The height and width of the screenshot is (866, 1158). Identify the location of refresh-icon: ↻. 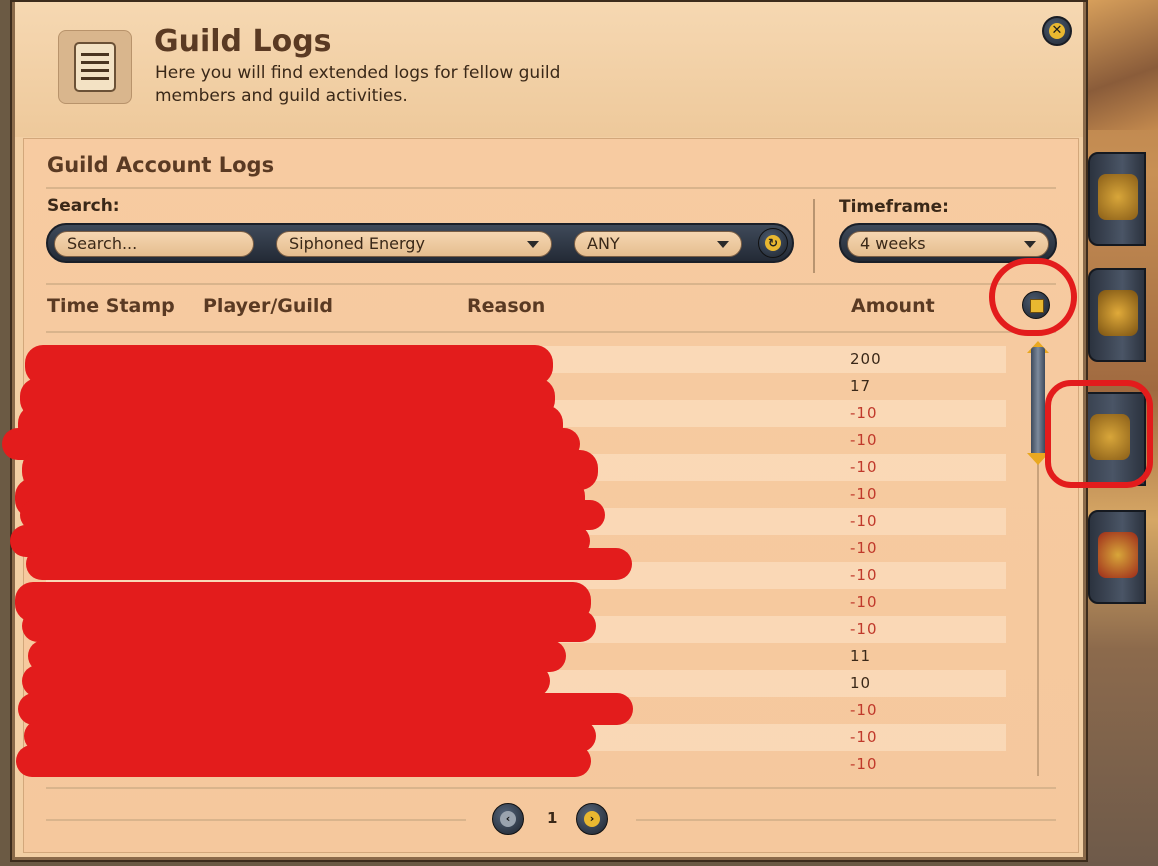
(773, 243).